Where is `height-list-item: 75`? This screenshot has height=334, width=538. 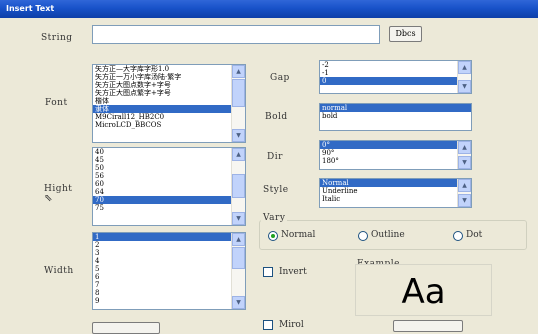
height-list-item: 75 is located at coordinates (162, 208).